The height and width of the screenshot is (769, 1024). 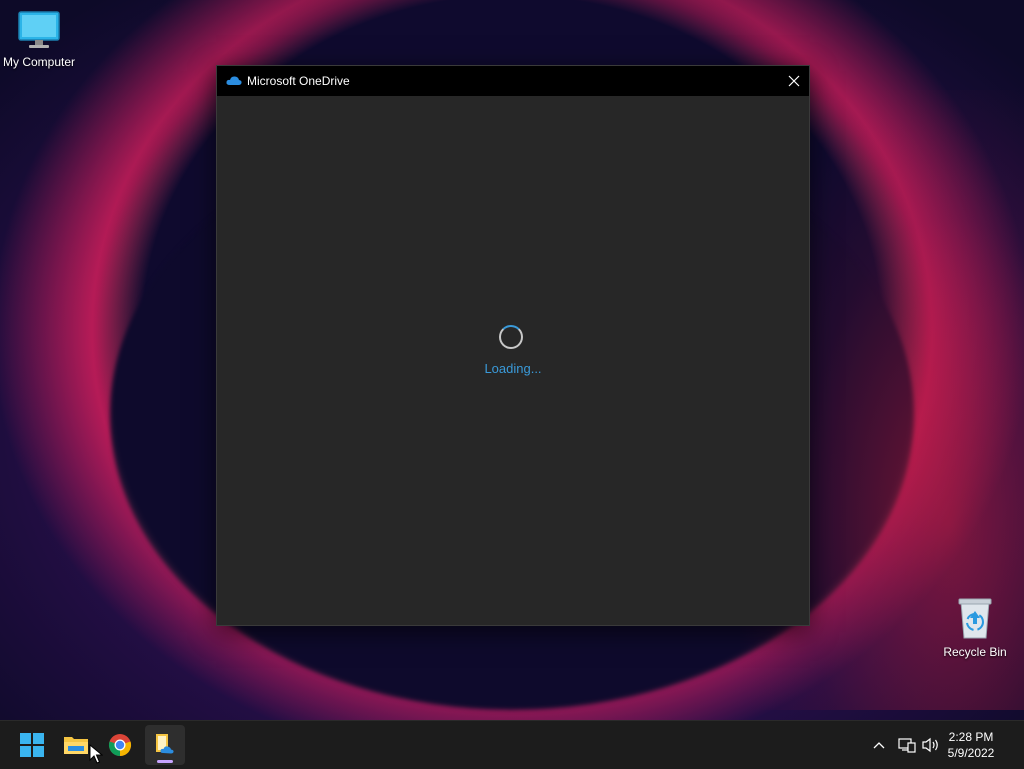 I want to click on clock-time: 2:28 PM, so click(x=971, y=737).